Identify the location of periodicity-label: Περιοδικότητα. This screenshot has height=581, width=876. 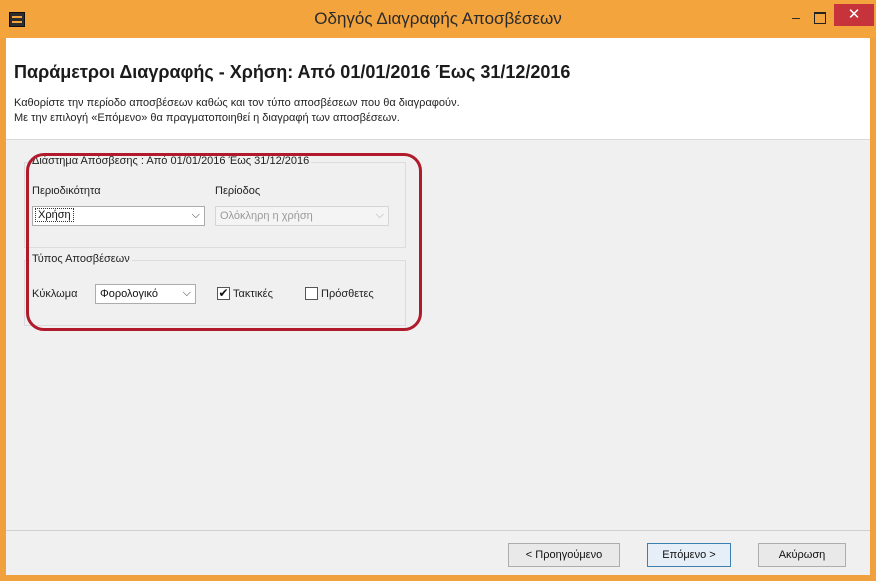
(66, 191).